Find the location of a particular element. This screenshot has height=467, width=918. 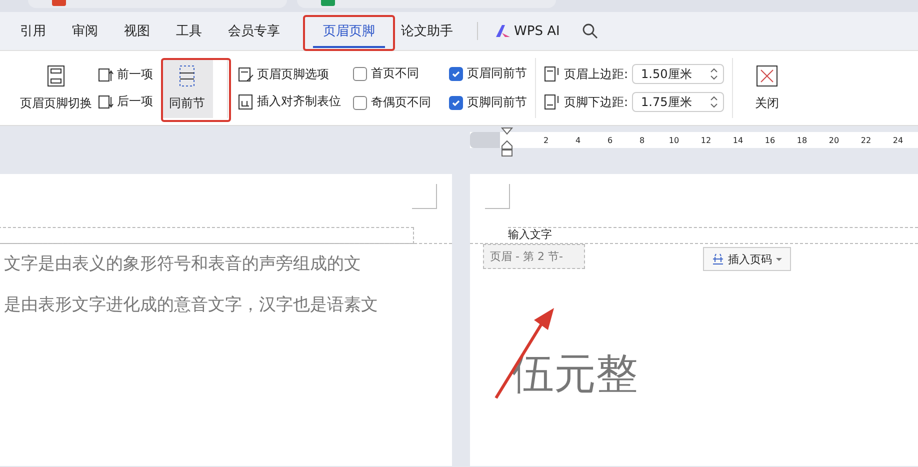

ruler-number: 10 is located at coordinates (674, 140).